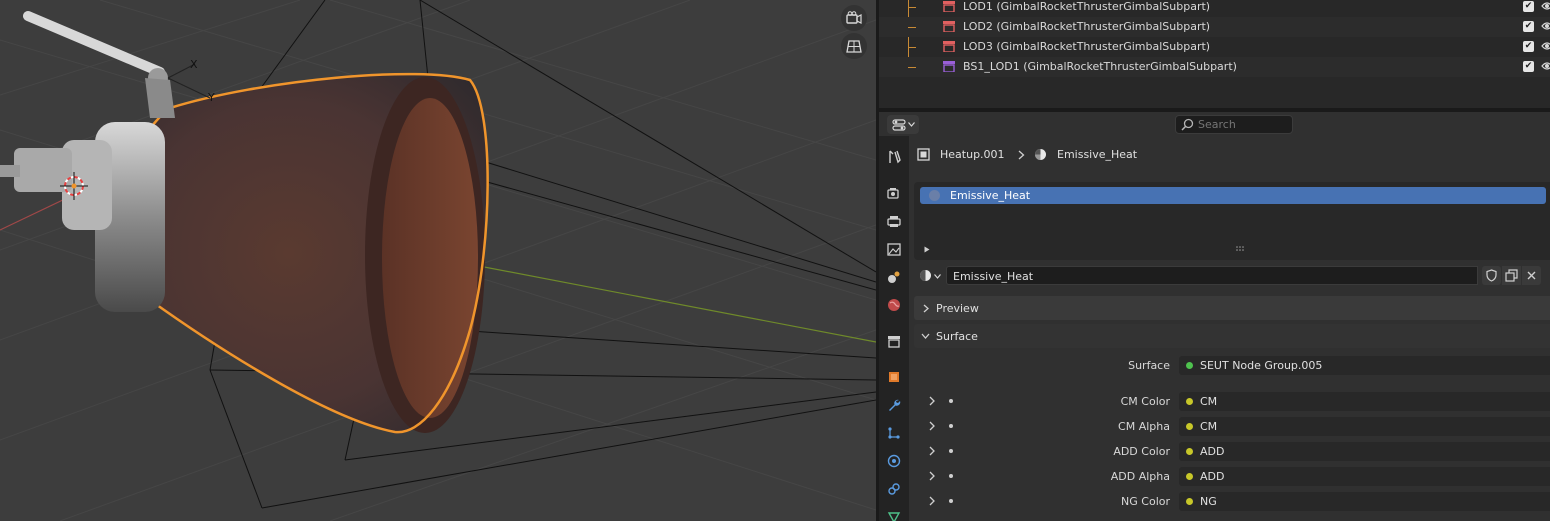  I want to click on input-label: NG Color, so click(1145, 501).